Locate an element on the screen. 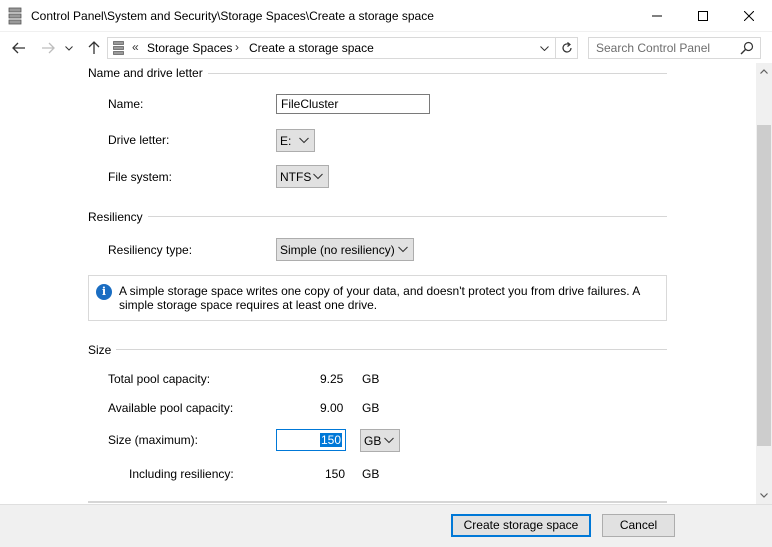  minimize-icon is located at coordinates (657, 16).